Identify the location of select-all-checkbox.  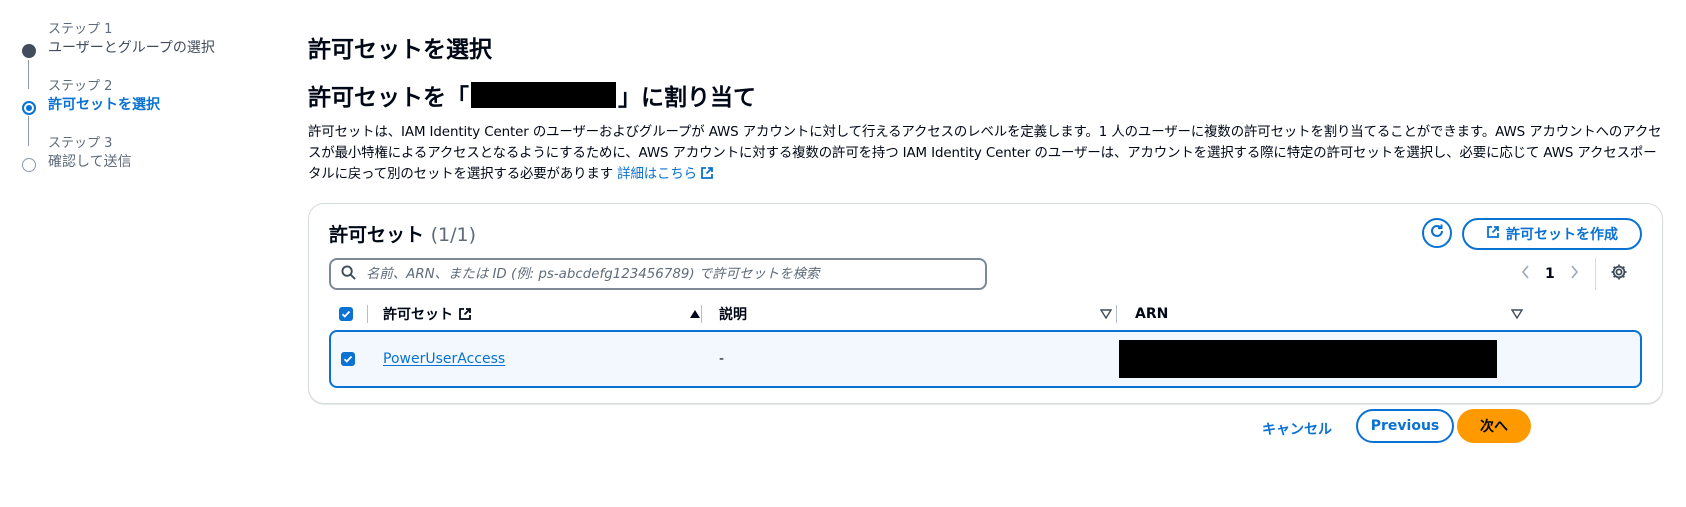
(346, 314).